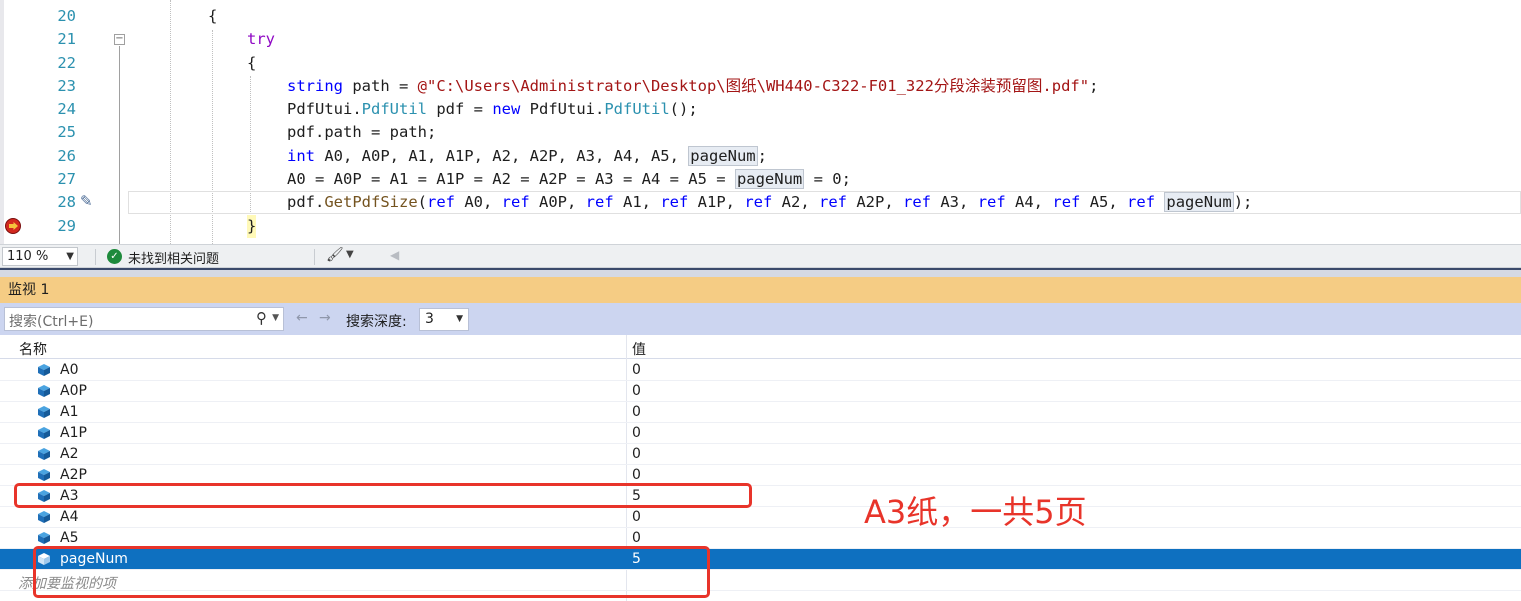  What do you see at coordinates (73, 475) in the screenshot?
I see `watch-row-name: A2P` at bounding box center [73, 475].